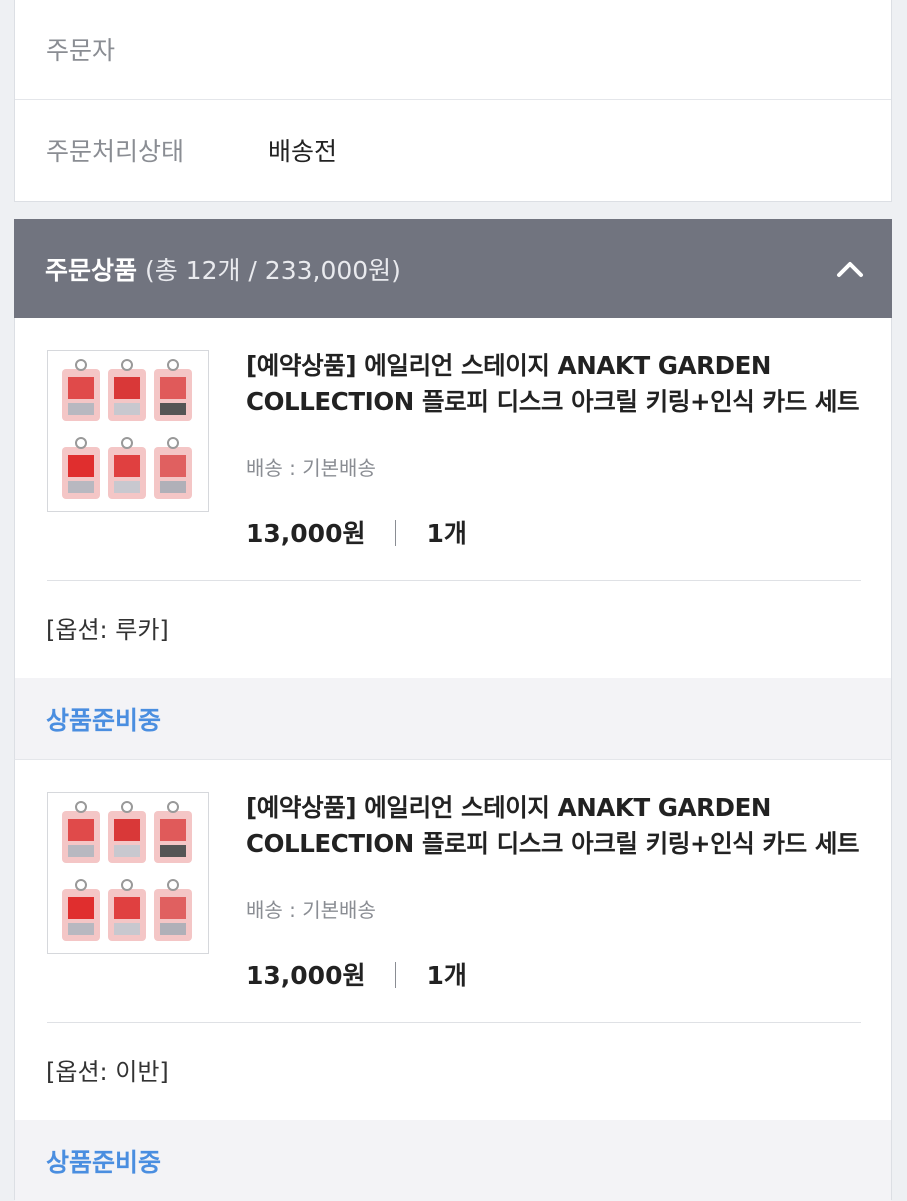  I want to click on orderer-label: 주문자, so click(81, 50).